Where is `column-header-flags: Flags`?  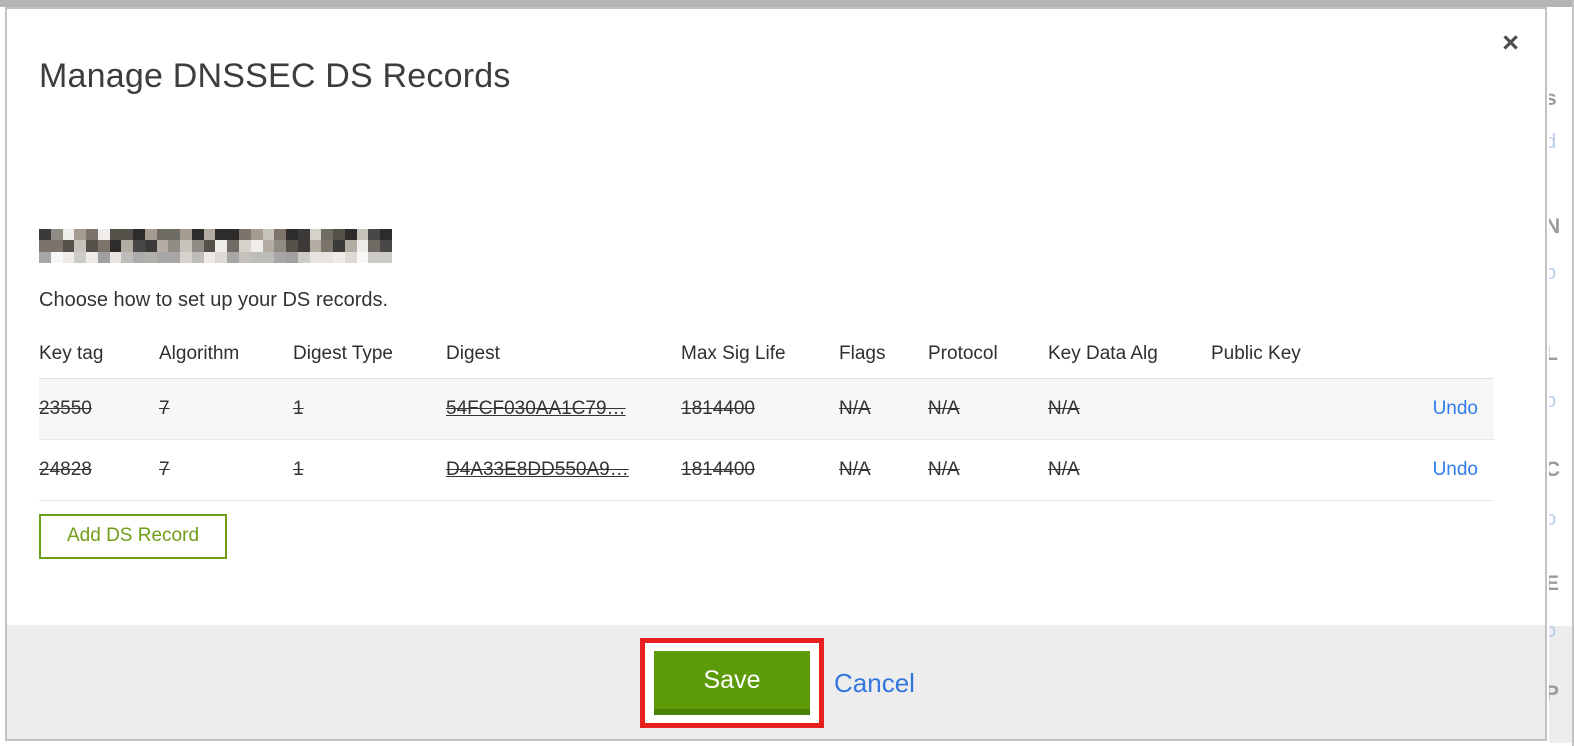
column-header-flags: Flags is located at coordinates (883, 355).